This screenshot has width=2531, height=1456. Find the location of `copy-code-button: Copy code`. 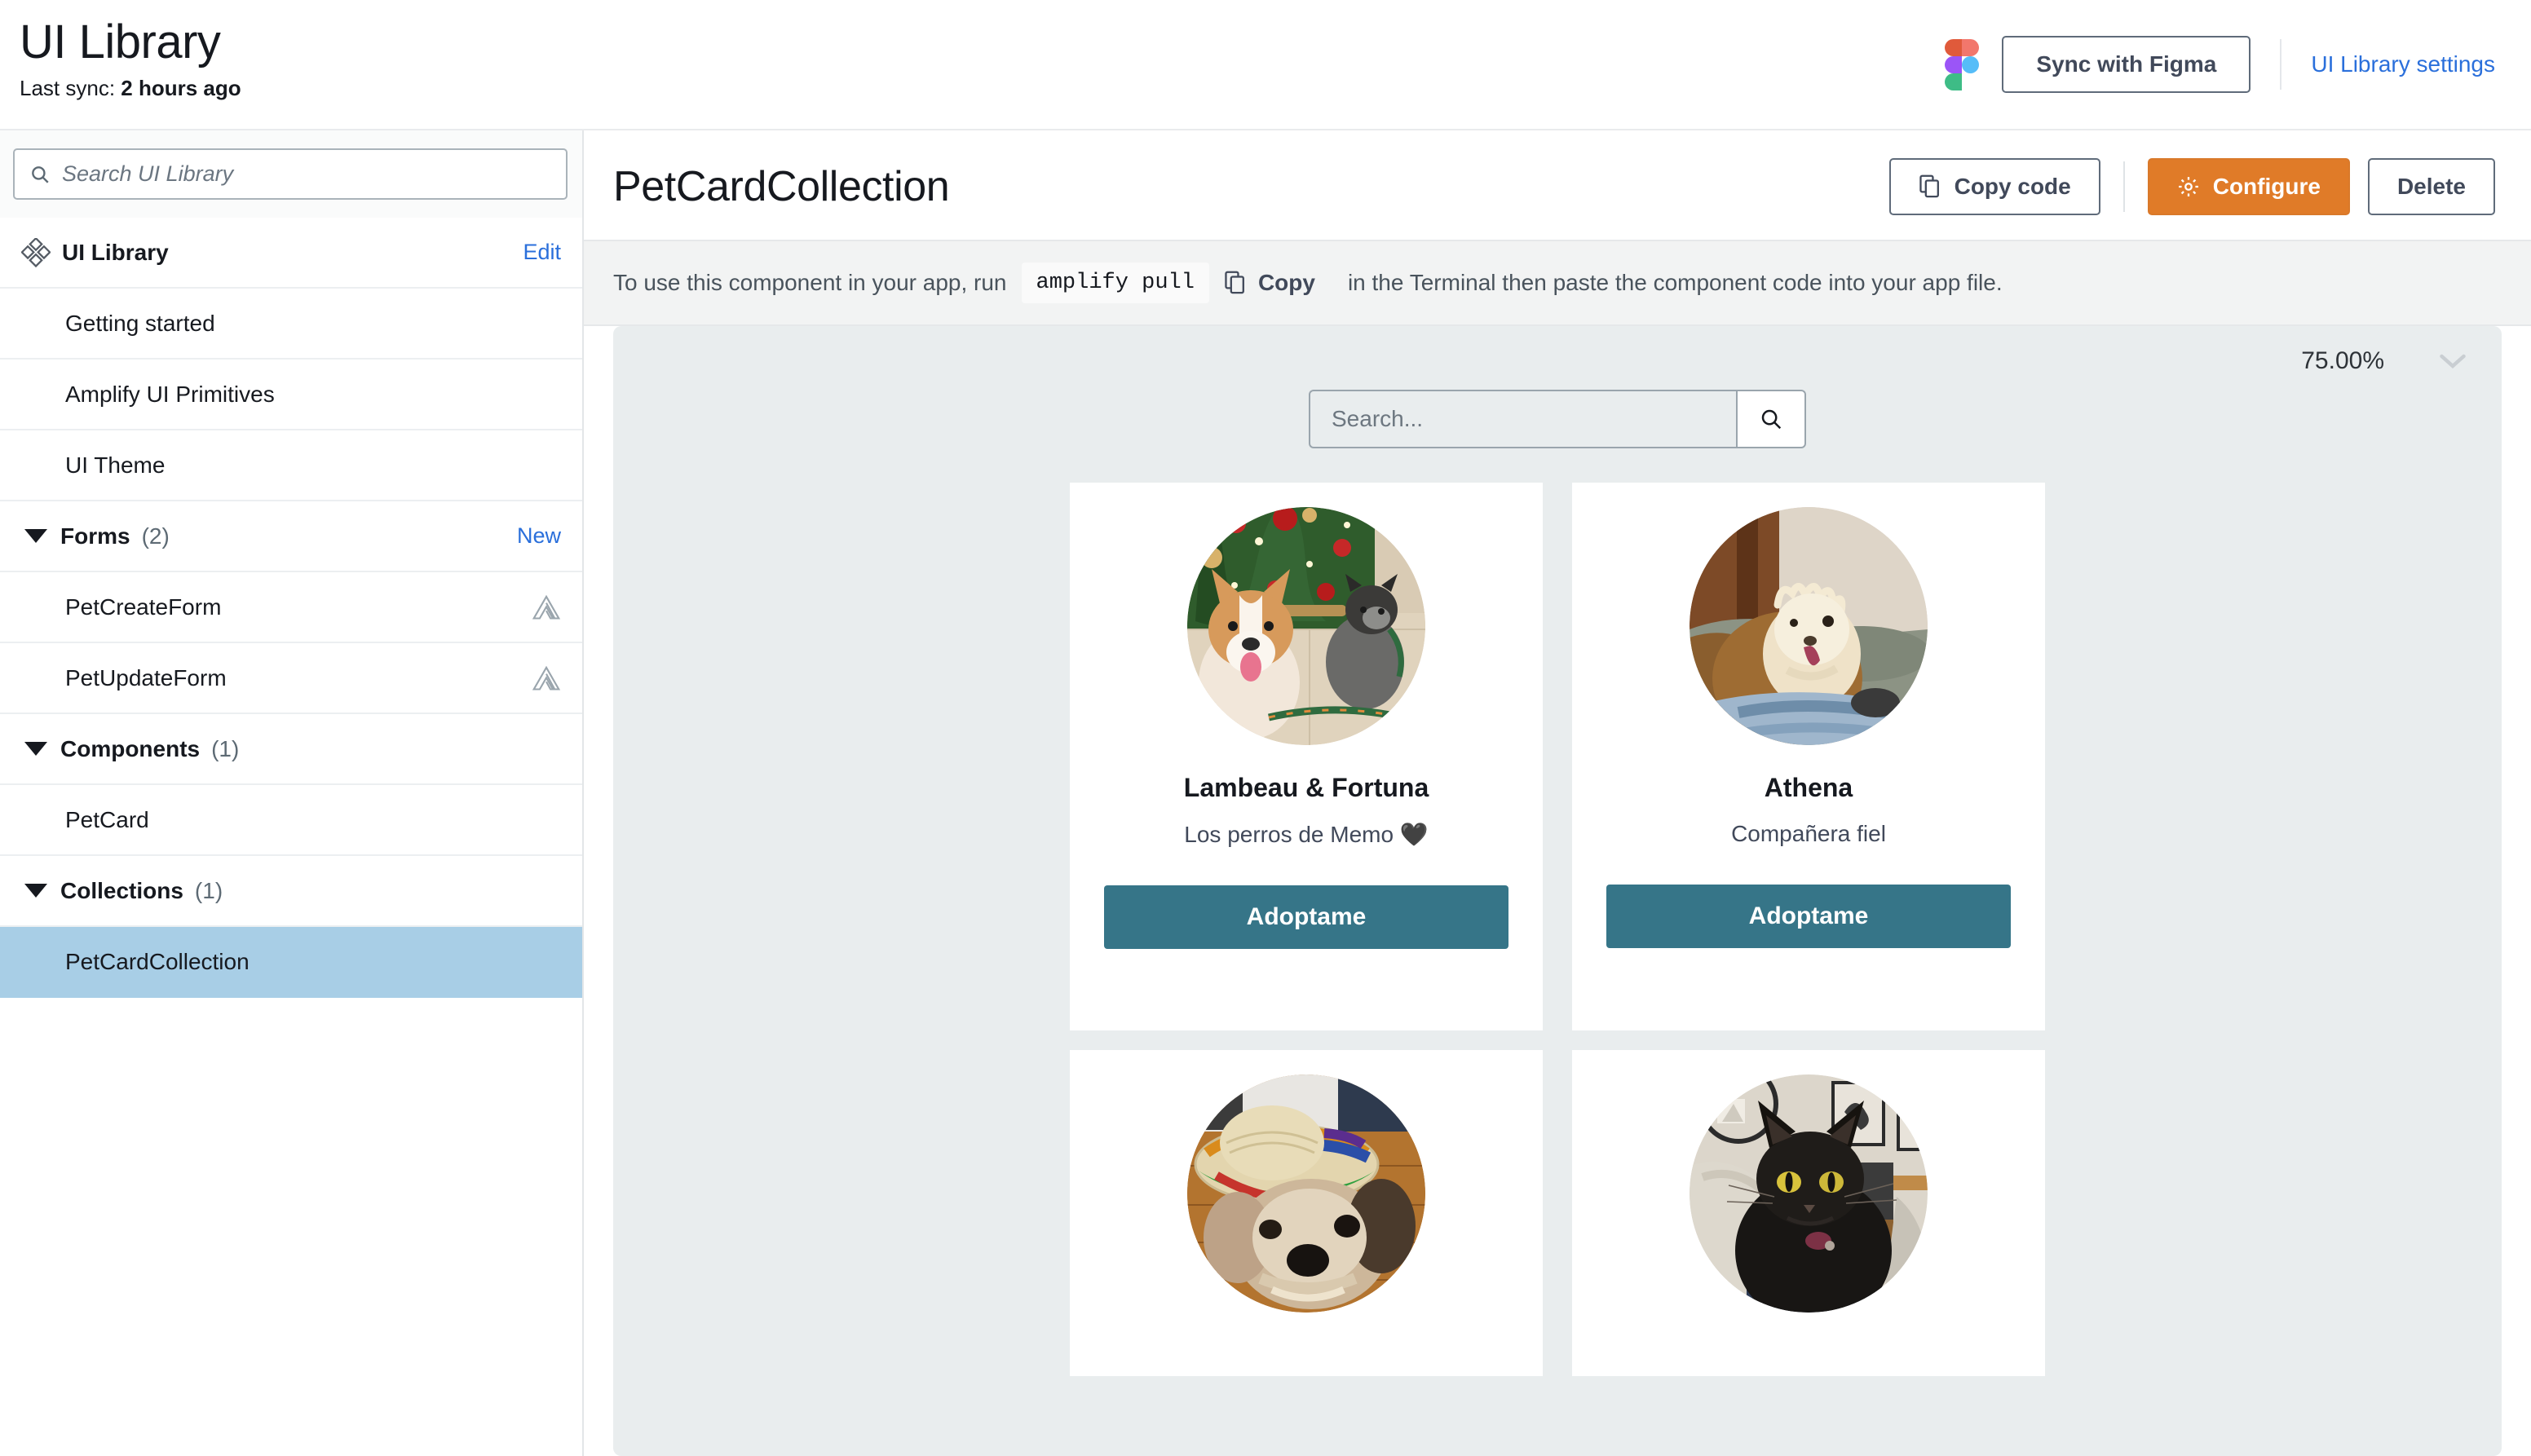

copy-code-button: Copy code is located at coordinates (1994, 187).